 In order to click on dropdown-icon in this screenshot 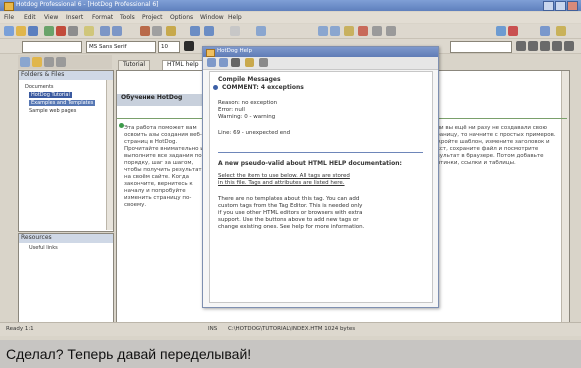, I will do `click(235, 31)`.